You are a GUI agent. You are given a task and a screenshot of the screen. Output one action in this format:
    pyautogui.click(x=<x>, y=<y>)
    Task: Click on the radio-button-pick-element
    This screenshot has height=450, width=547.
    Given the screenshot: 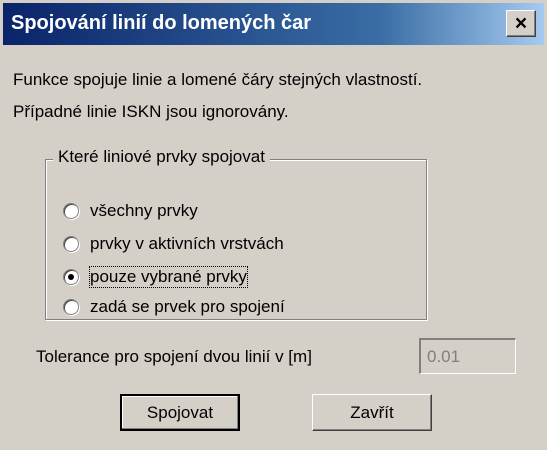 What is the action you would take?
    pyautogui.click(x=71, y=307)
    